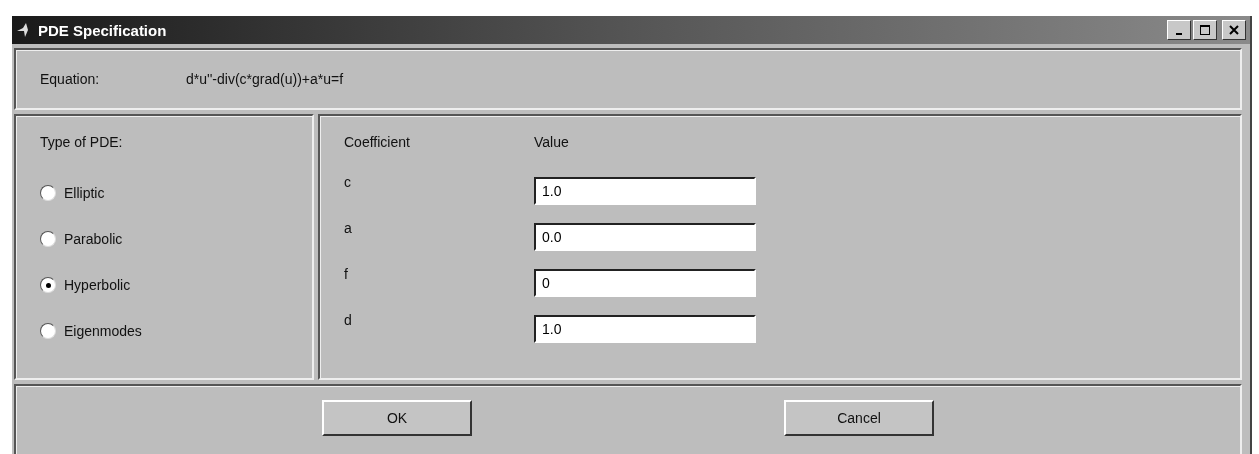 This screenshot has height=454, width=1259. Describe the element at coordinates (70, 79) in the screenshot. I see `equation-label: Equation:` at that location.